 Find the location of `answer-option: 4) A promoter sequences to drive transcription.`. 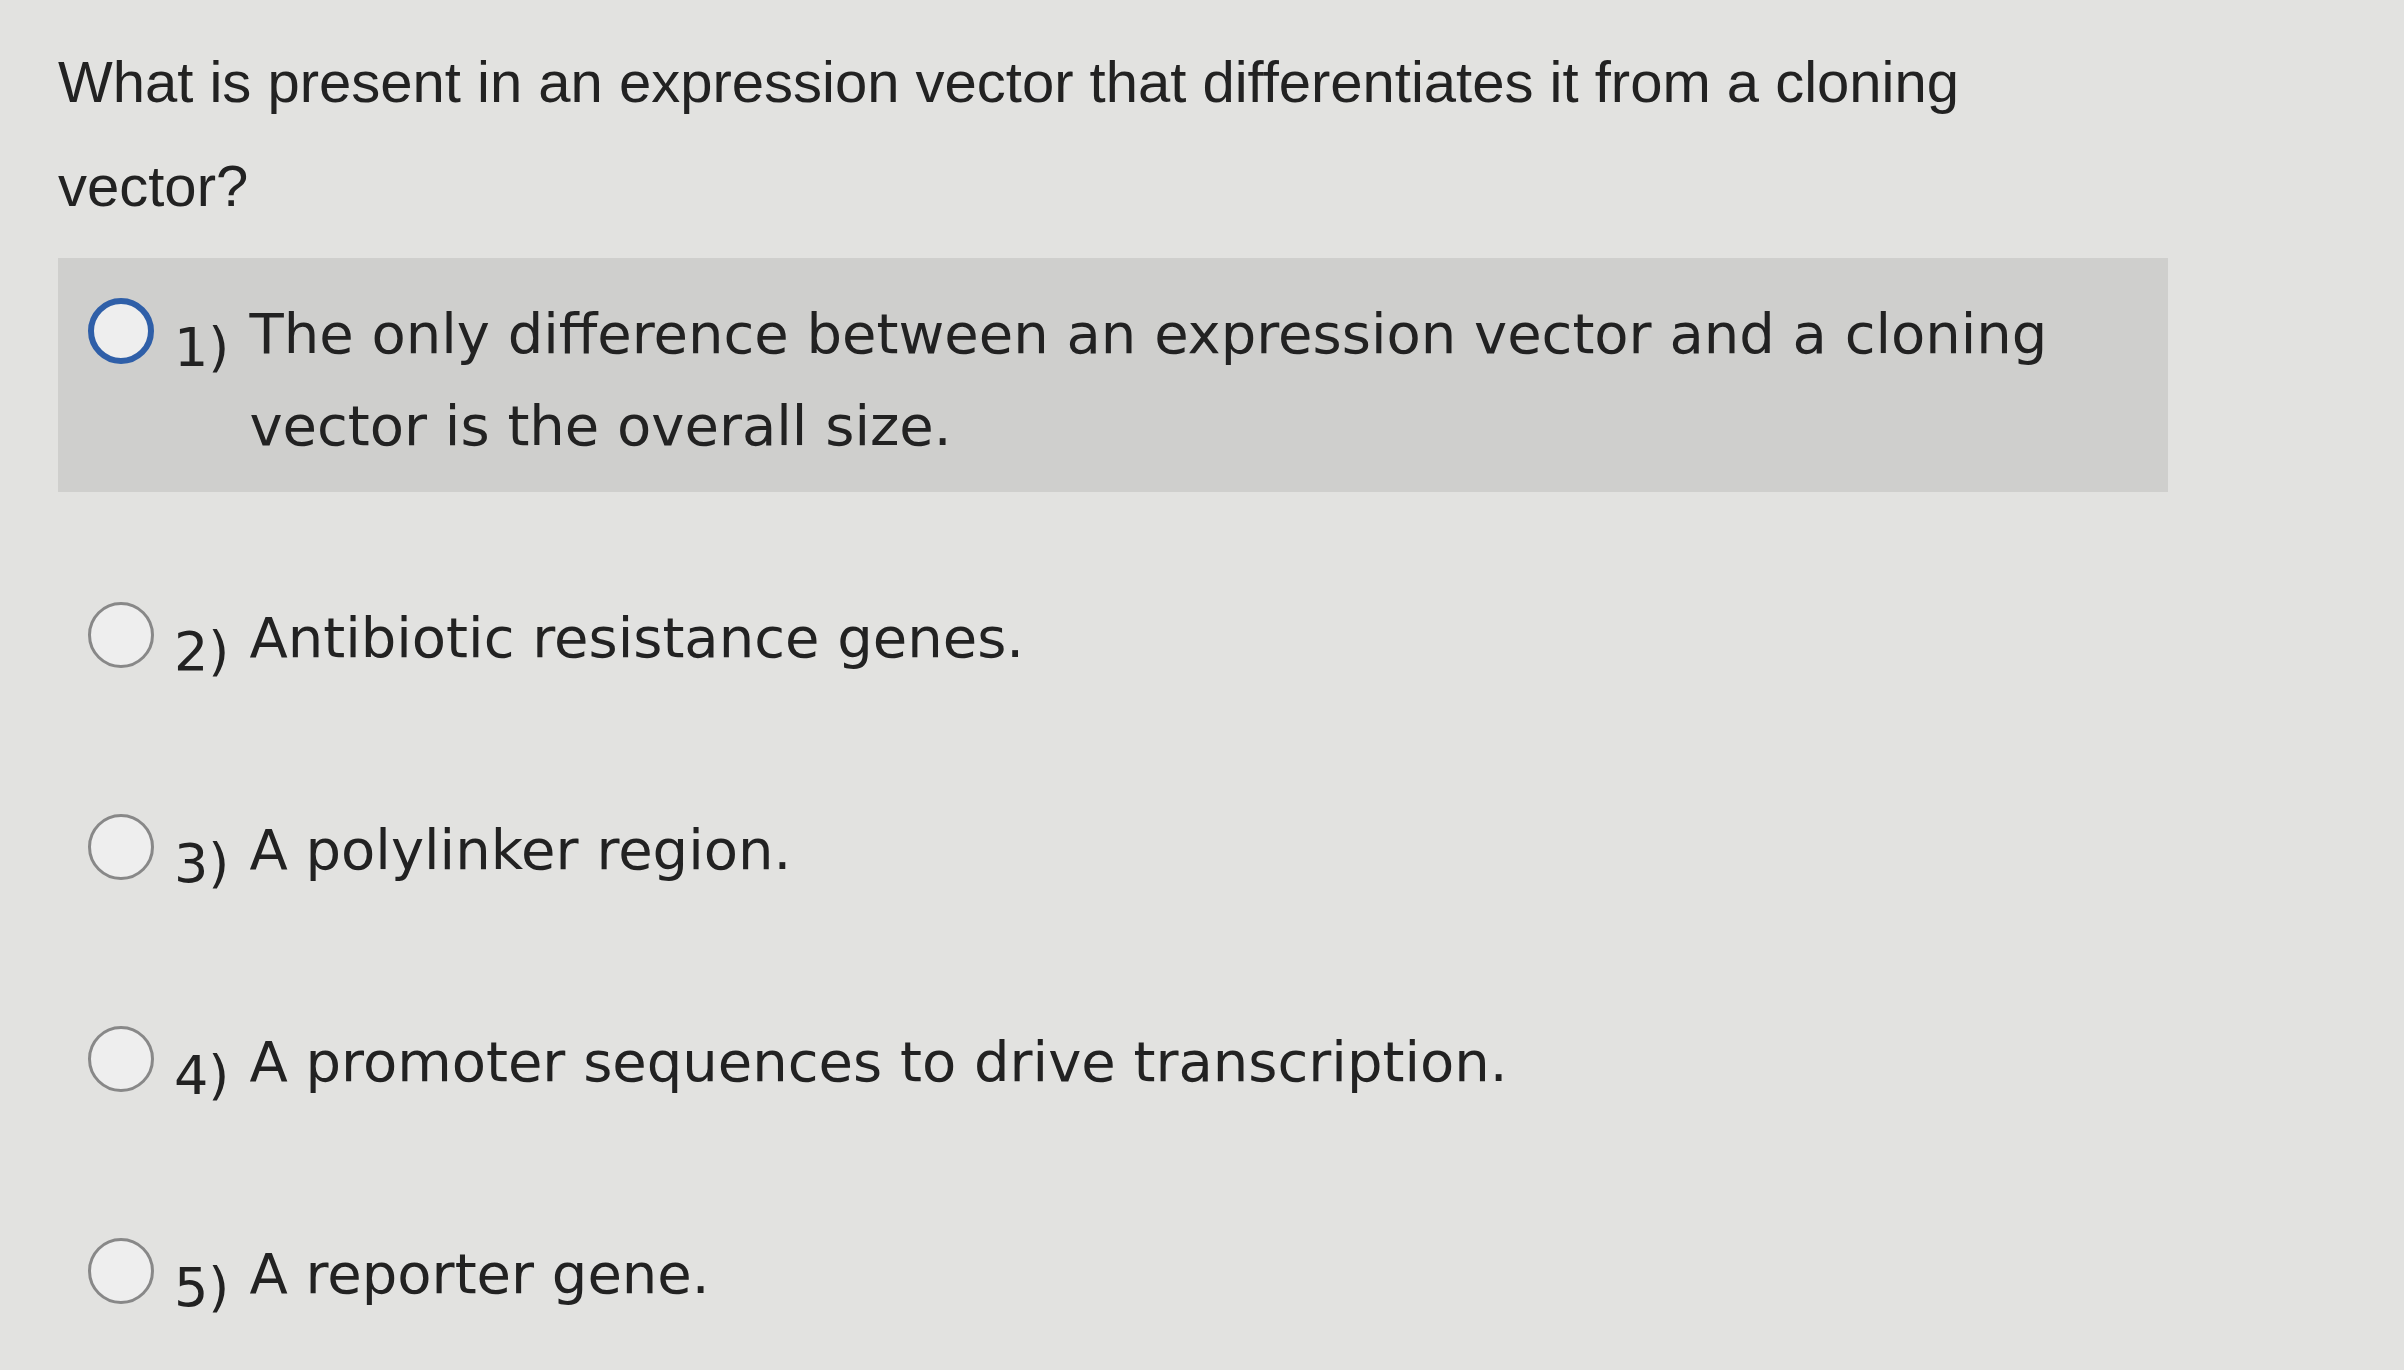

answer-option: 4) A promoter sequences to drive transcription. is located at coordinates (1113, 1057).